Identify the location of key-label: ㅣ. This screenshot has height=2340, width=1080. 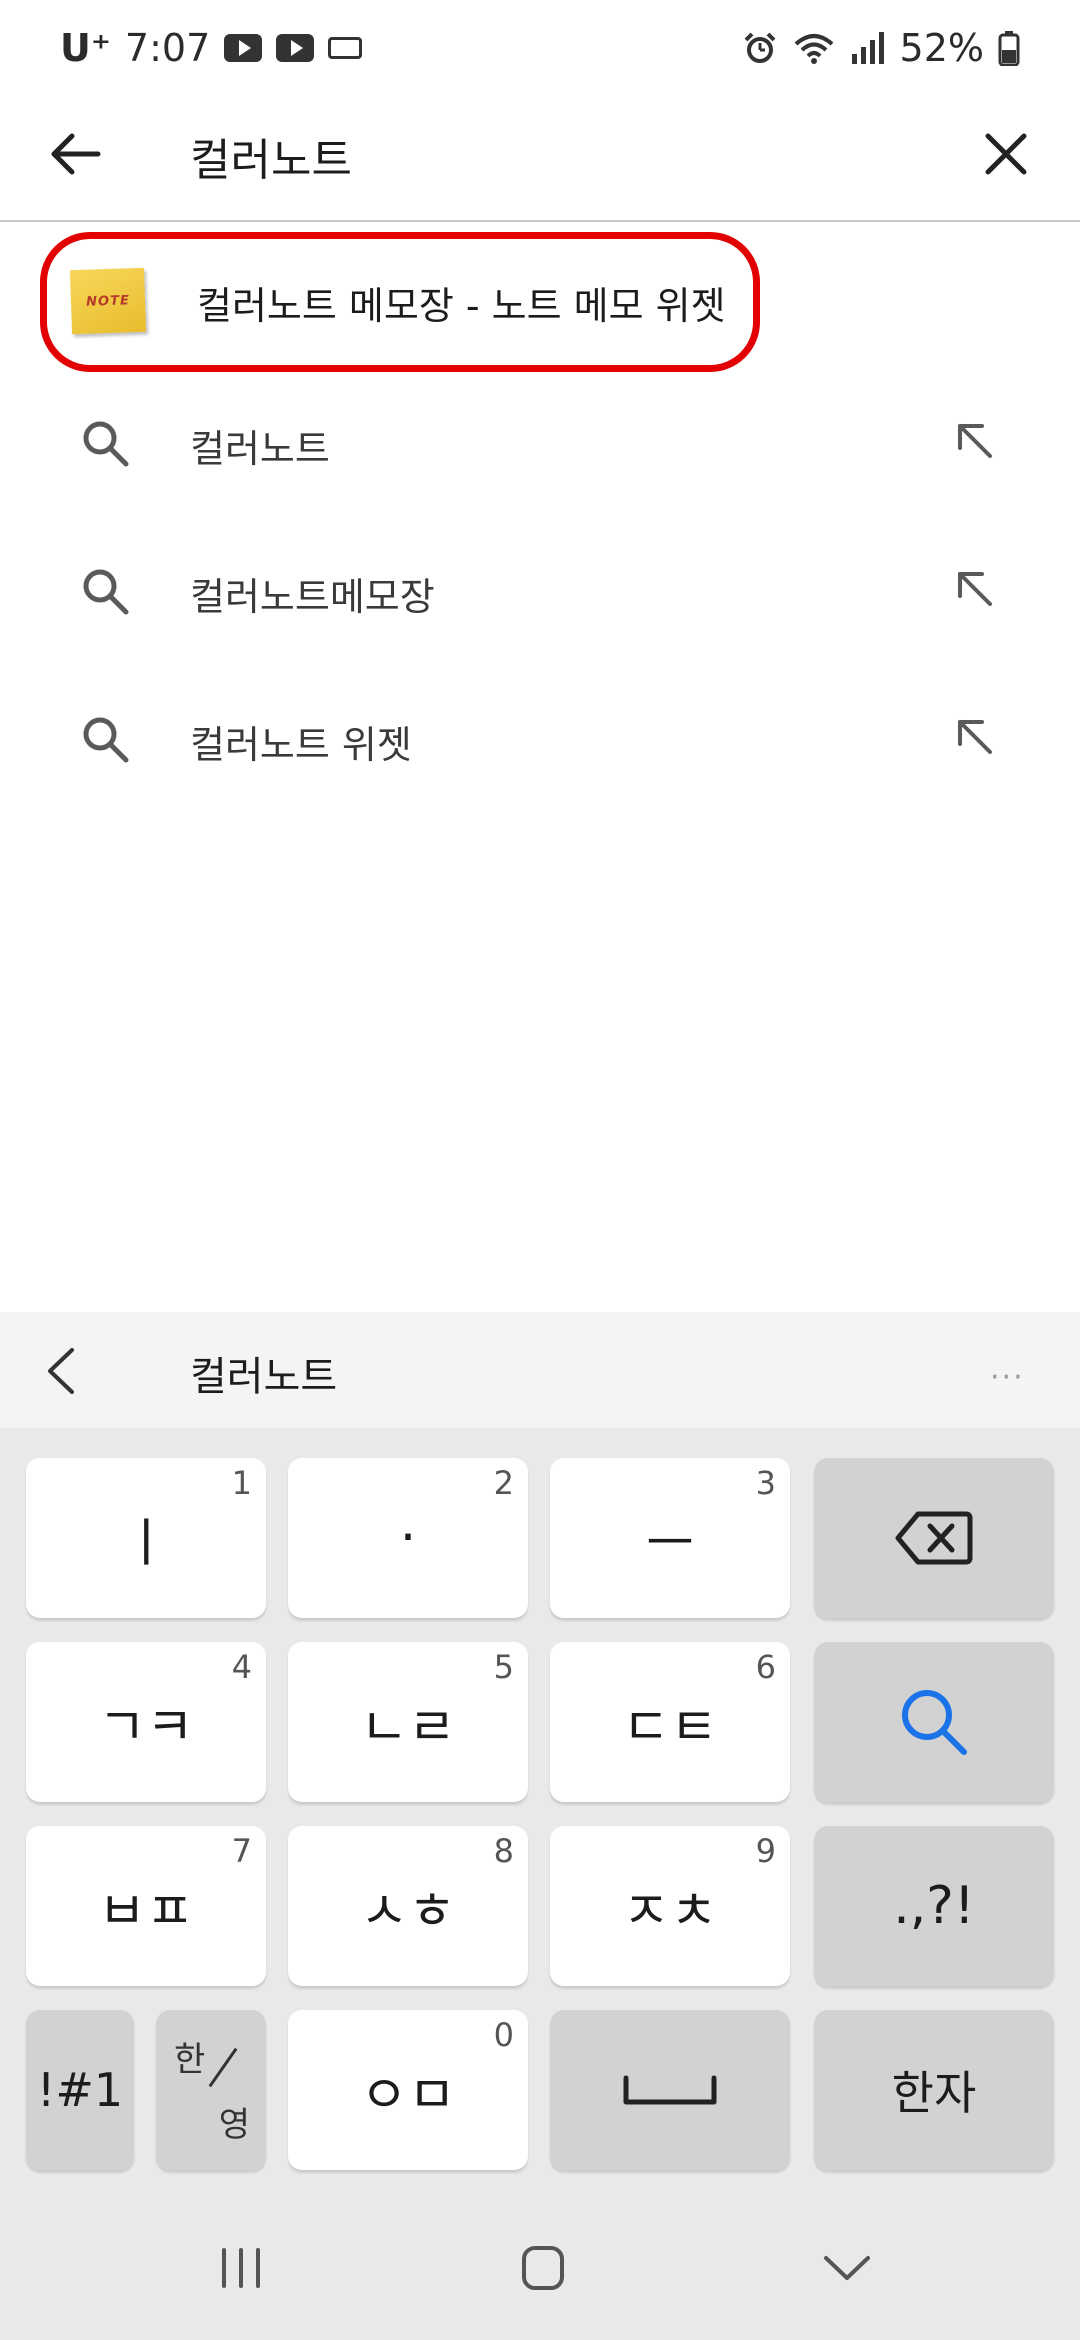
(146, 1543).